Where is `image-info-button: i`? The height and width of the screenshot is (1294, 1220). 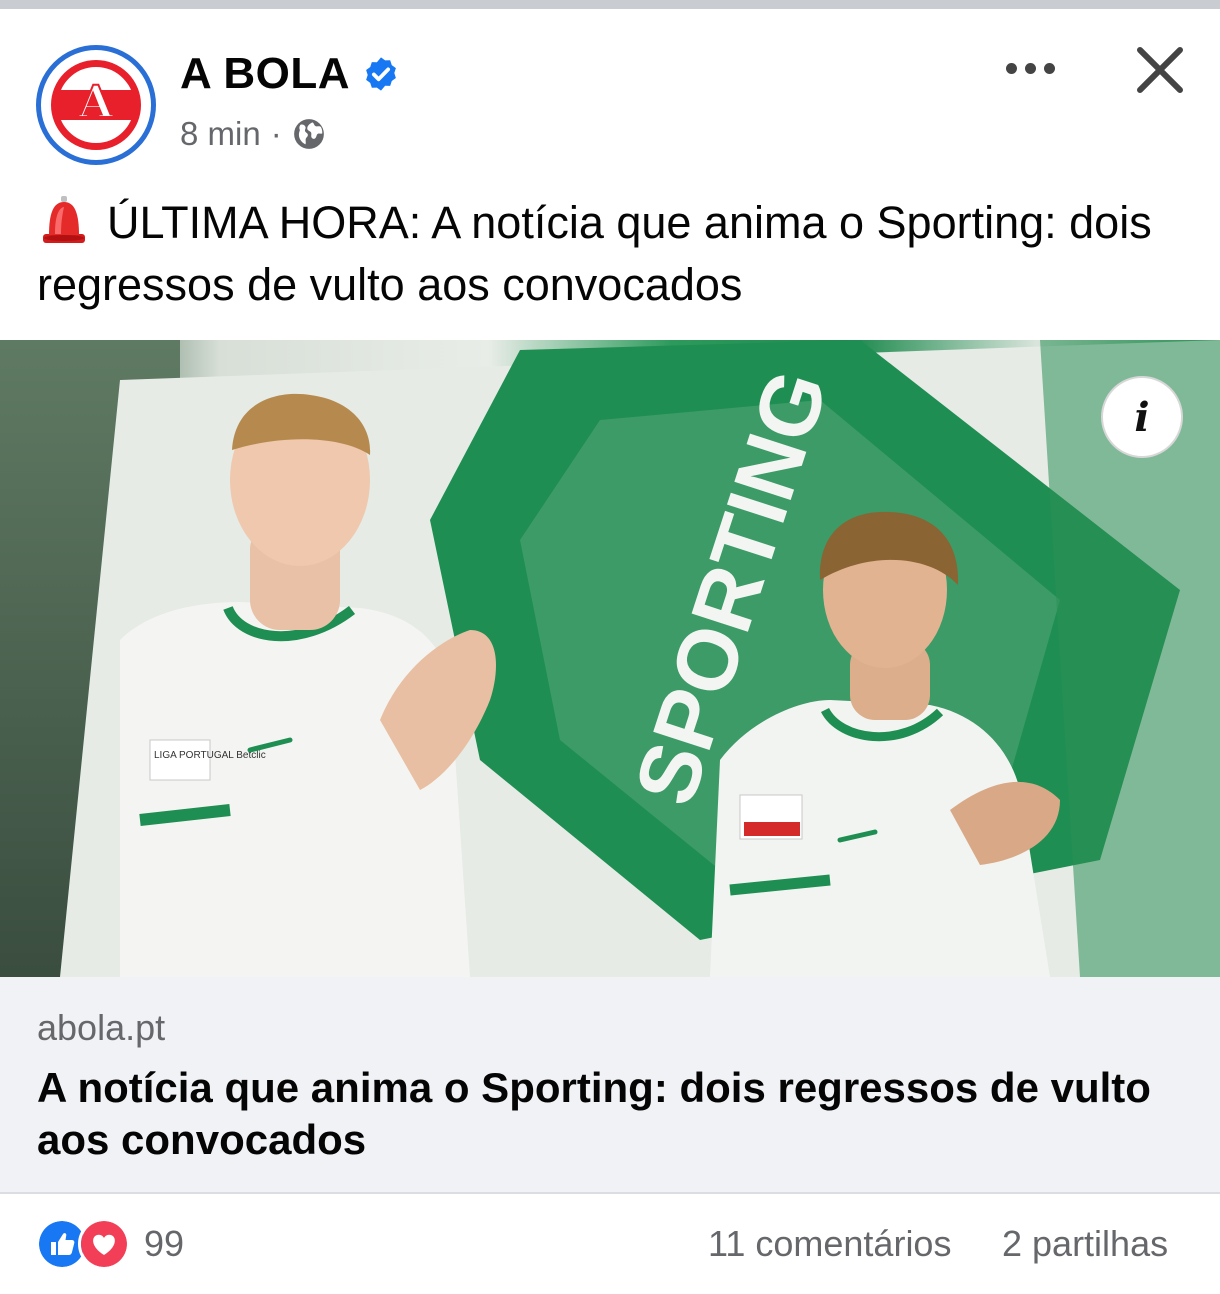 image-info-button: i is located at coordinates (1142, 417).